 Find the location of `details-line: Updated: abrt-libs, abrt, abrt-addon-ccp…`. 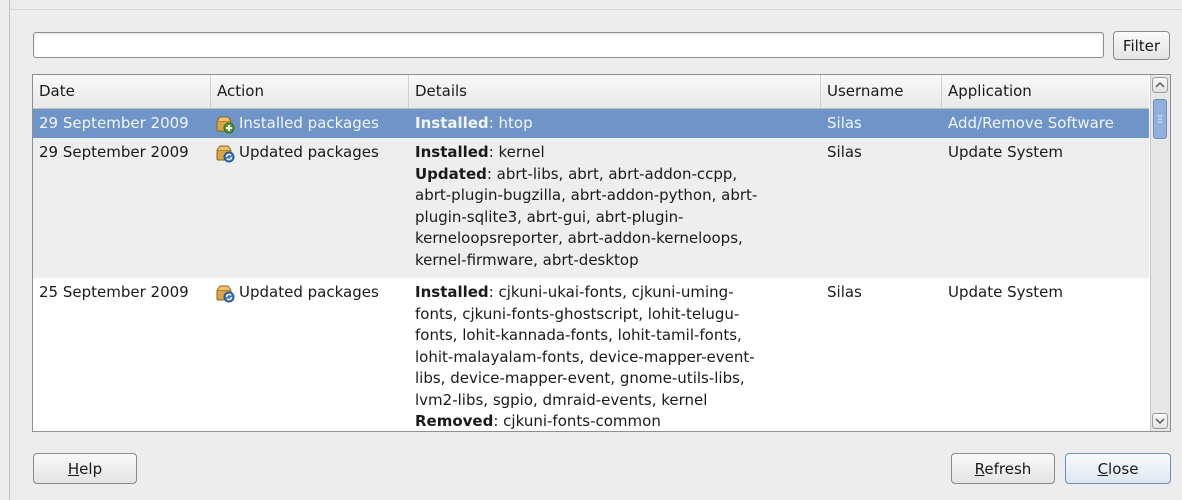

details-line: Updated: abrt-libs, abrt, abrt-addon-ccp… is located at coordinates (617, 175).